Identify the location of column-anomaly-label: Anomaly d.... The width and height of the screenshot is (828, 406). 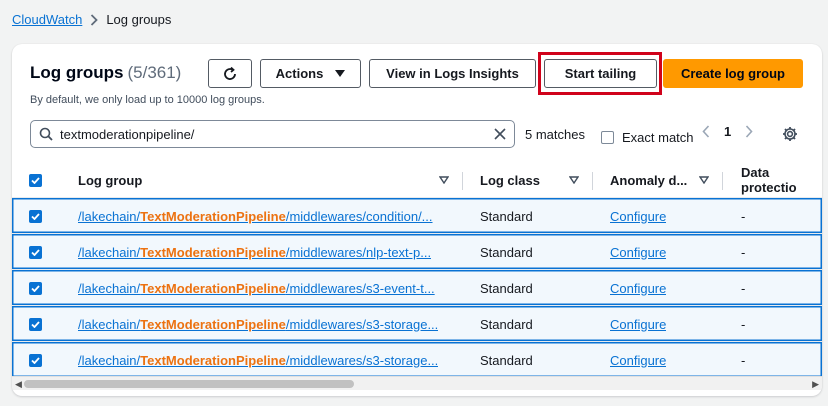
(649, 180).